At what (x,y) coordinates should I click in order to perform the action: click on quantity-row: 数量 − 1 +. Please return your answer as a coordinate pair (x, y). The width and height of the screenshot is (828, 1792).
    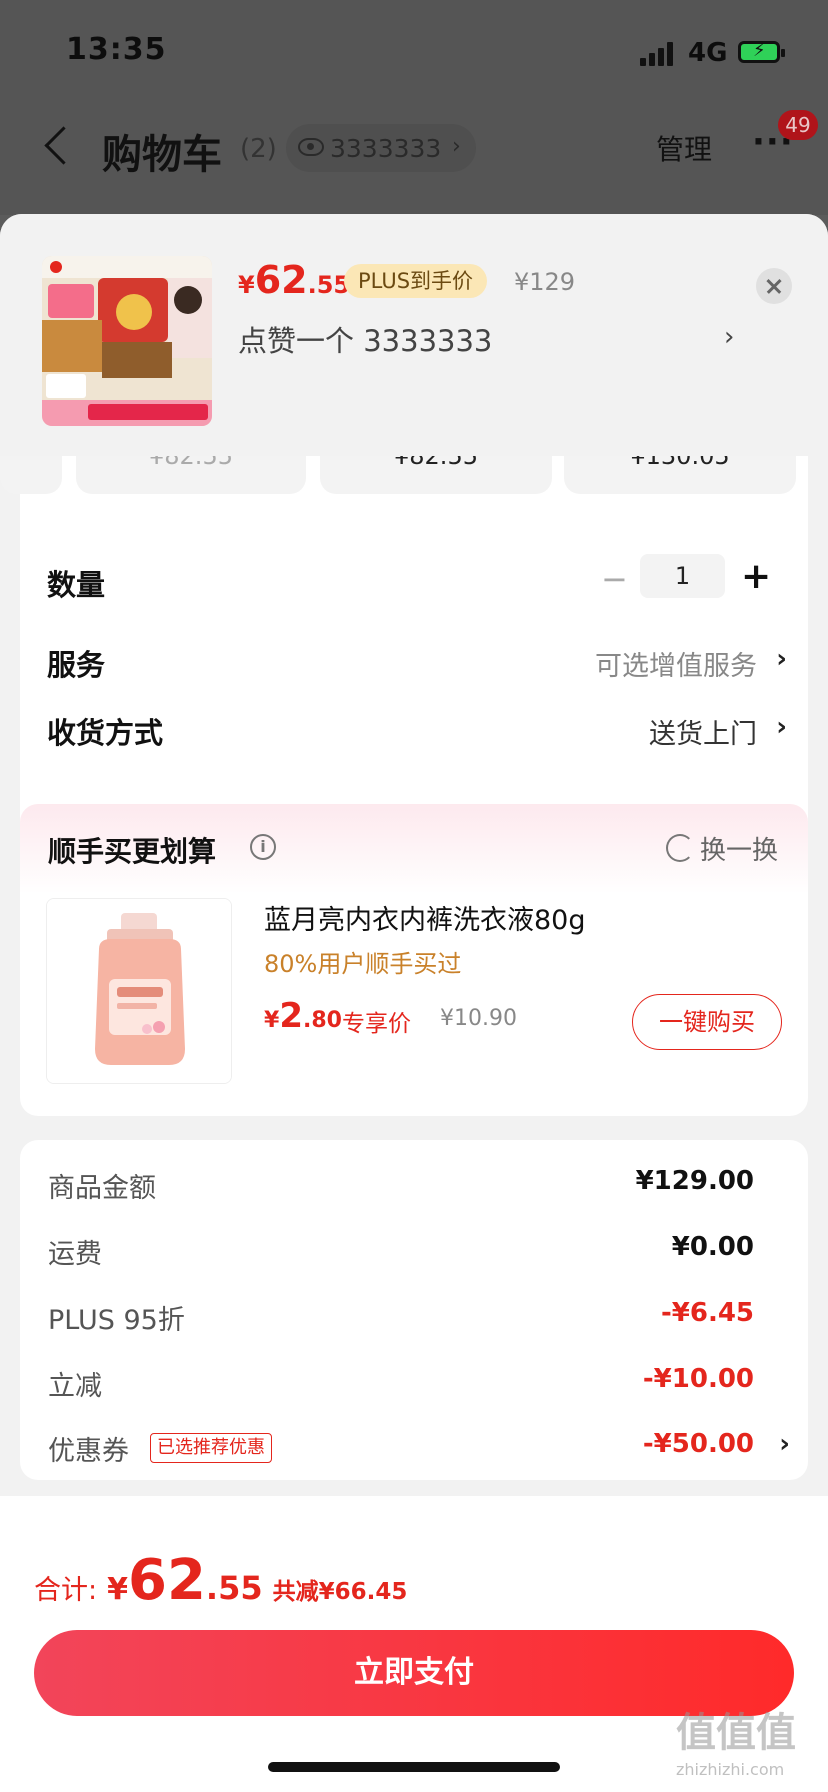
    Looking at the image, I should click on (417, 583).